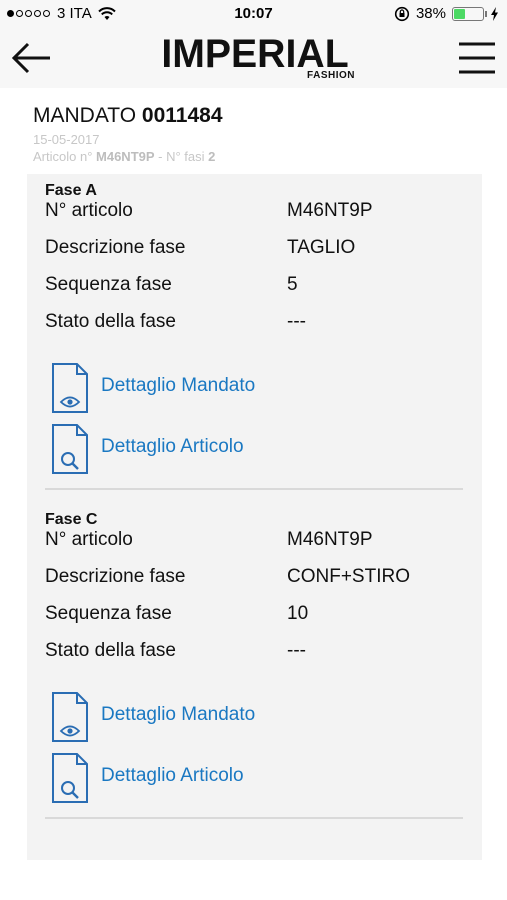 This screenshot has height=900, width=507. I want to click on mandato-number: 0011484, so click(182, 115).